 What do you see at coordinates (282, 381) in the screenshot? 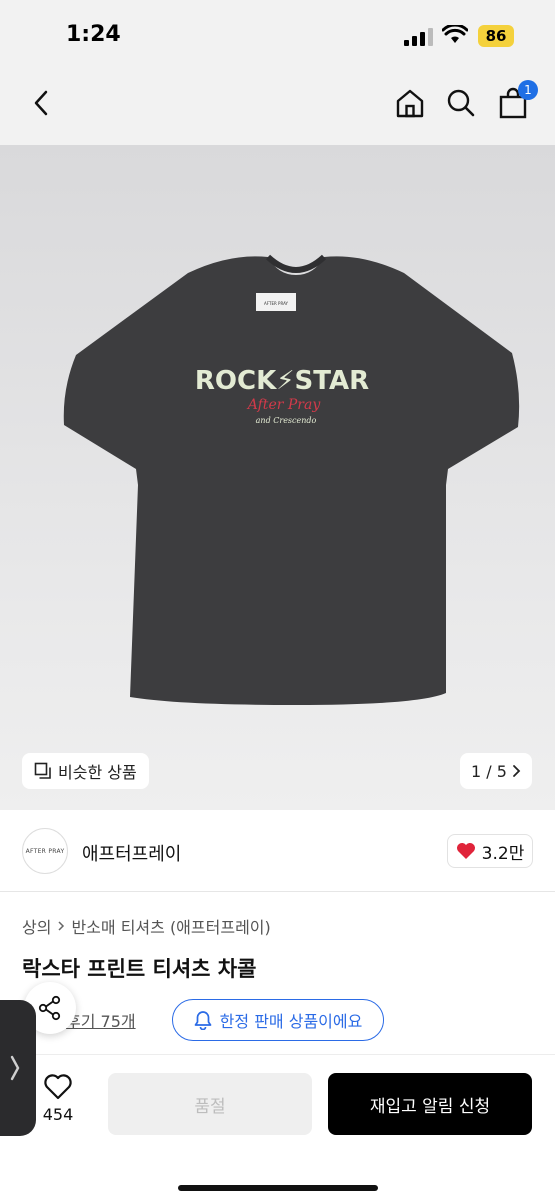
I see `shirt-print-line1: ROCK⚡STAR` at bounding box center [282, 381].